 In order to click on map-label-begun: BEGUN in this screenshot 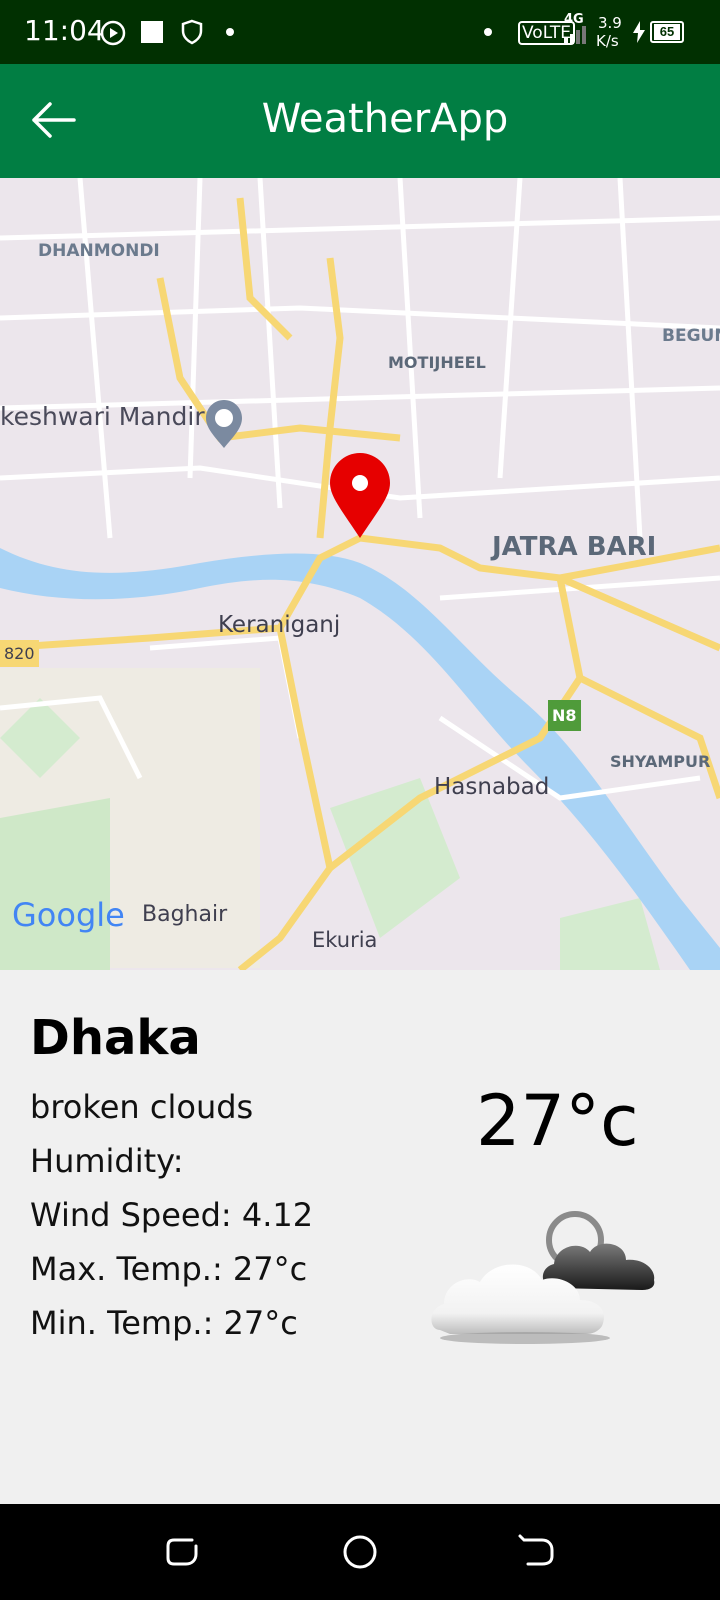, I will do `click(691, 336)`.